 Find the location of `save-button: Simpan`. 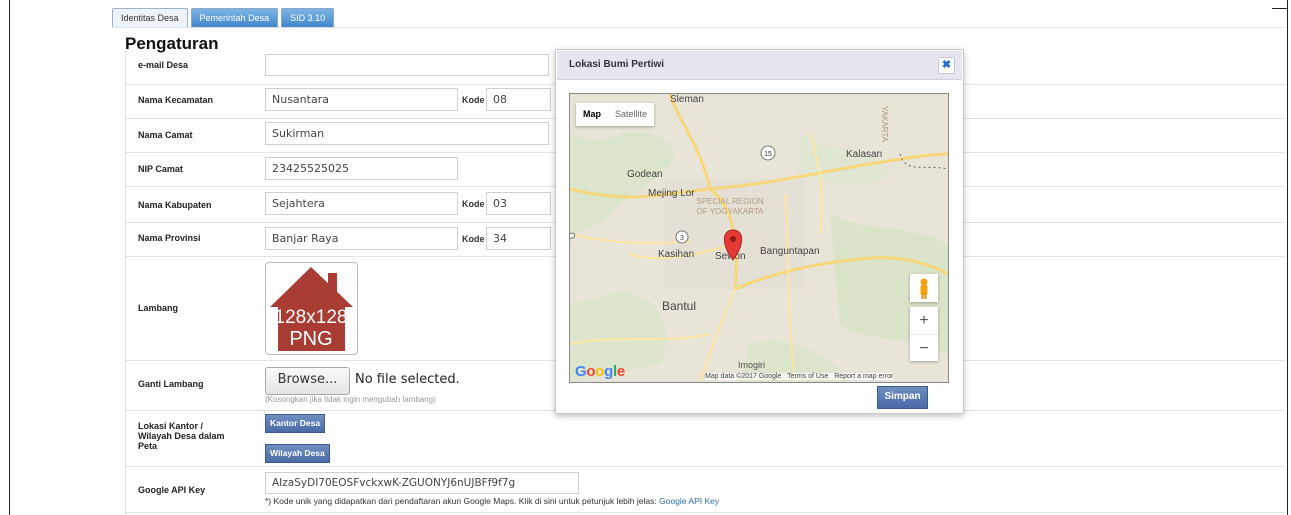

save-button: Simpan is located at coordinates (902, 397).